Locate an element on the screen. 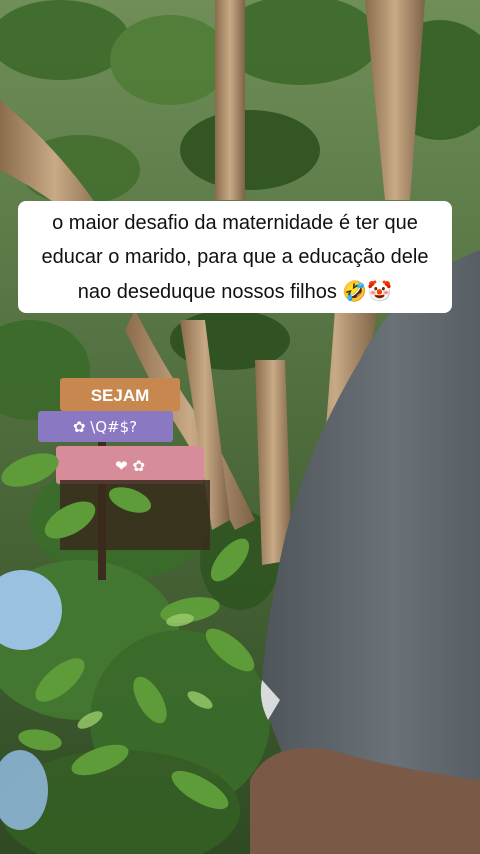  sign-bottom-text: ❤ ✿ is located at coordinates (130, 466).